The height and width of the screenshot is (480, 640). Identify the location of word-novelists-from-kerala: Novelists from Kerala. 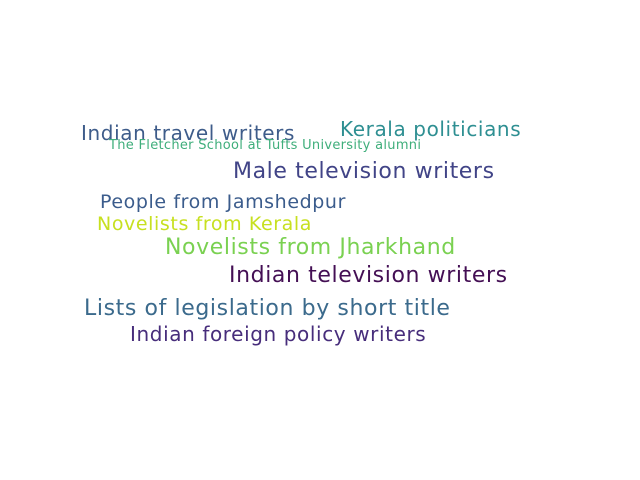
(205, 224).